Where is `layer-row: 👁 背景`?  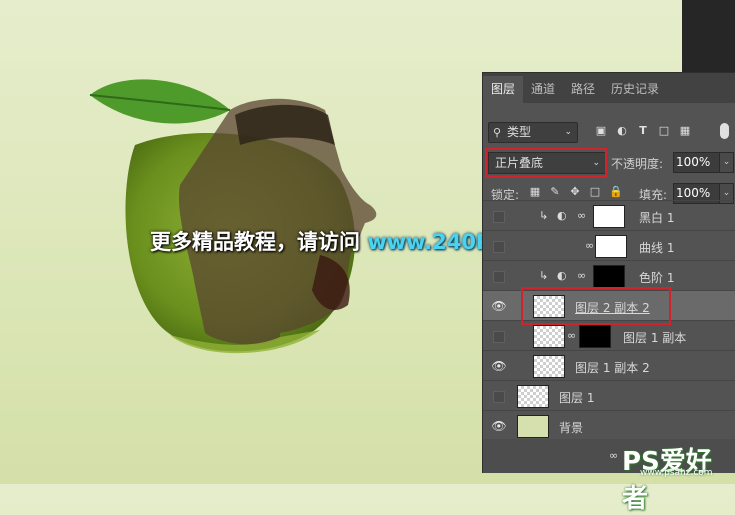
layer-row: 👁 背景 is located at coordinates (609, 425).